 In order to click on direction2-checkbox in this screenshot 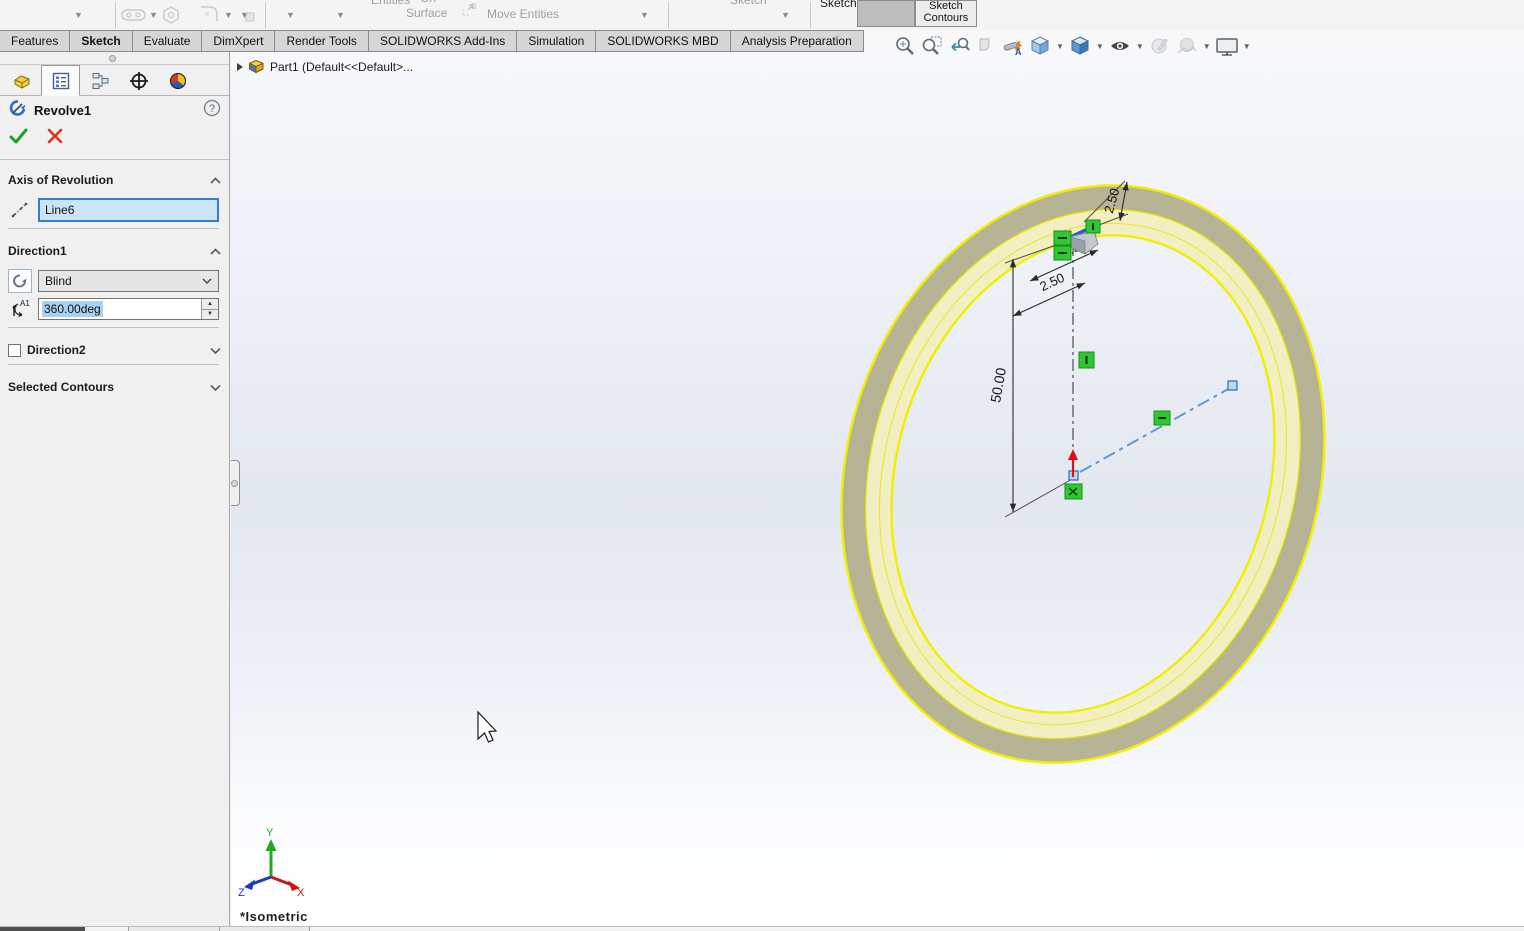, I will do `click(14, 350)`.